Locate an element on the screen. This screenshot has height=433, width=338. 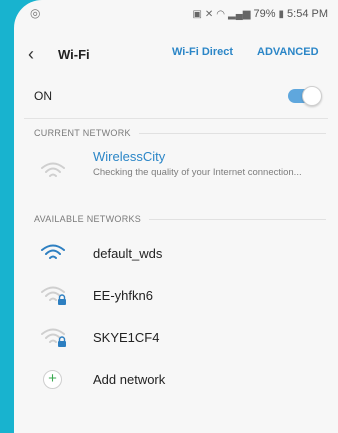
app-bar: ‹ Wi-Fi Wi-Fi Direct ADVANCED is located at coordinates (176, 54).